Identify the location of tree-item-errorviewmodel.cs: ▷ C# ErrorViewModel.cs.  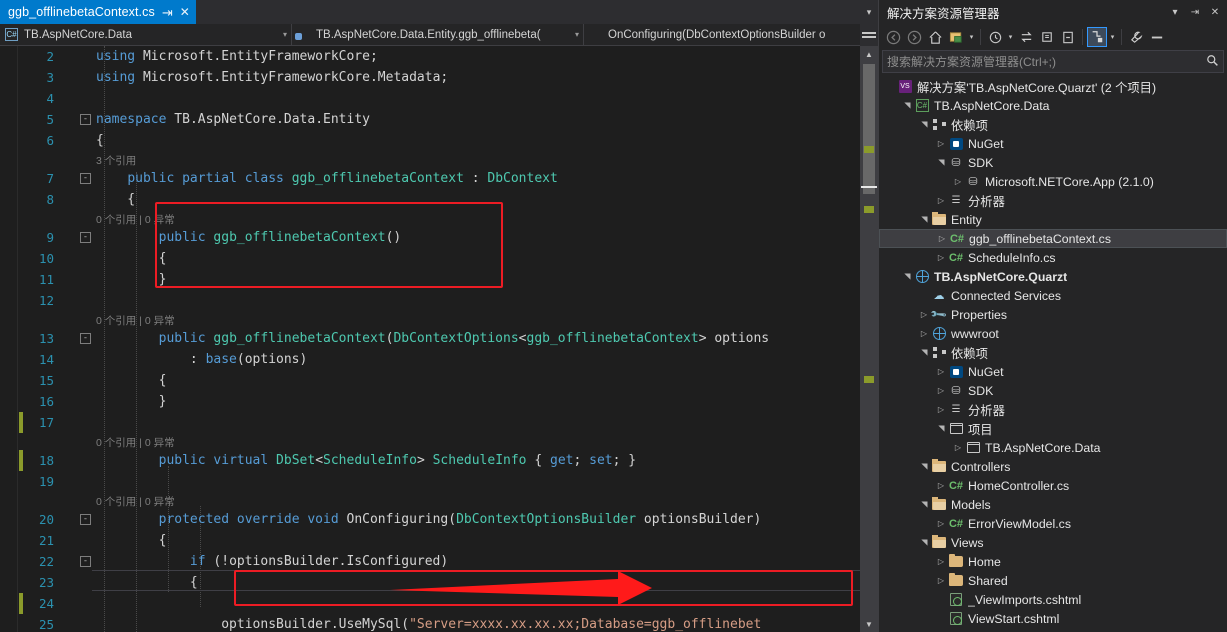
(1053, 523).